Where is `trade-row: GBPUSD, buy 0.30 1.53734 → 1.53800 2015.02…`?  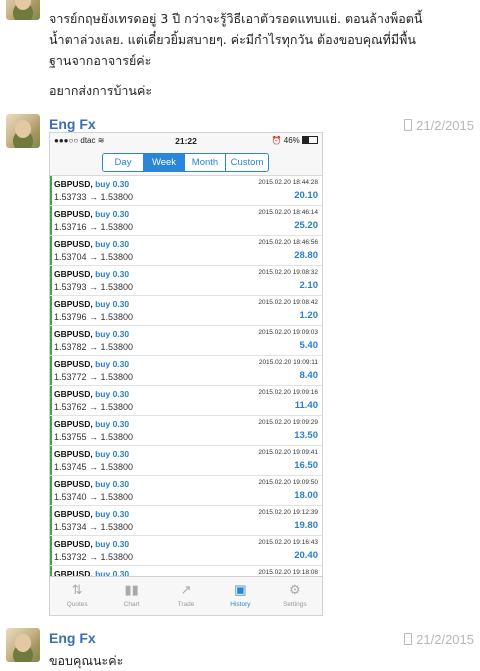 trade-row: GBPUSD, buy 0.30 1.53734 → 1.53800 2015.02… is located at coordinates (186, 521).